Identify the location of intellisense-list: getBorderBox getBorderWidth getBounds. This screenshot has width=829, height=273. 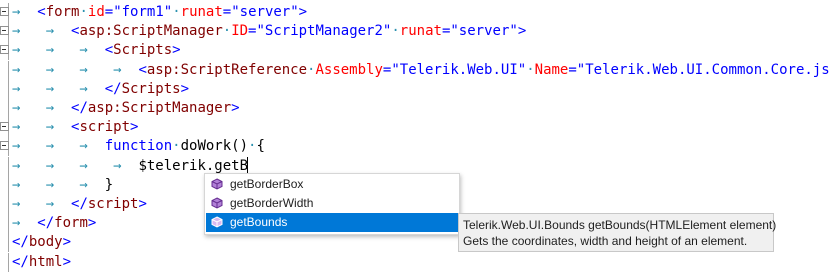
(332, 204).